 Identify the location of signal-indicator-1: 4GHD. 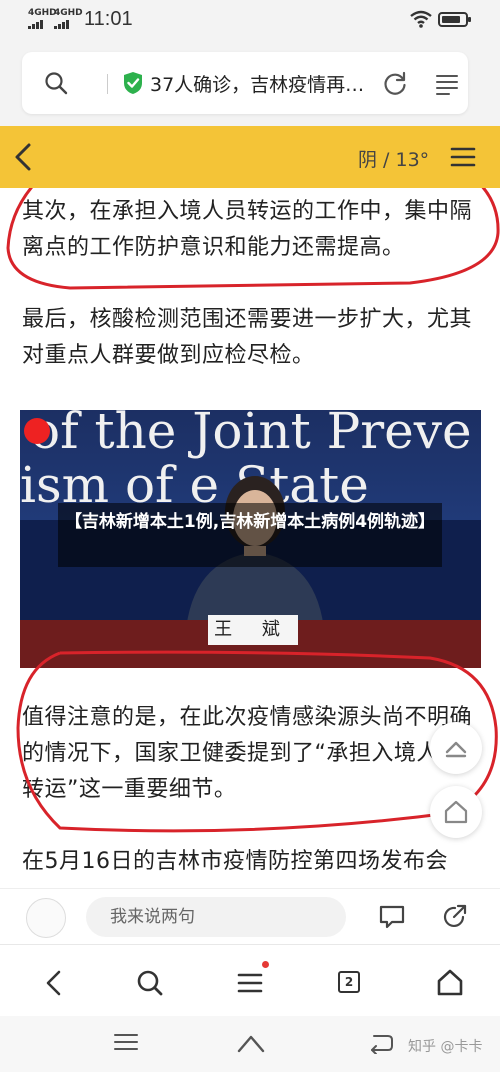
(42, 19).